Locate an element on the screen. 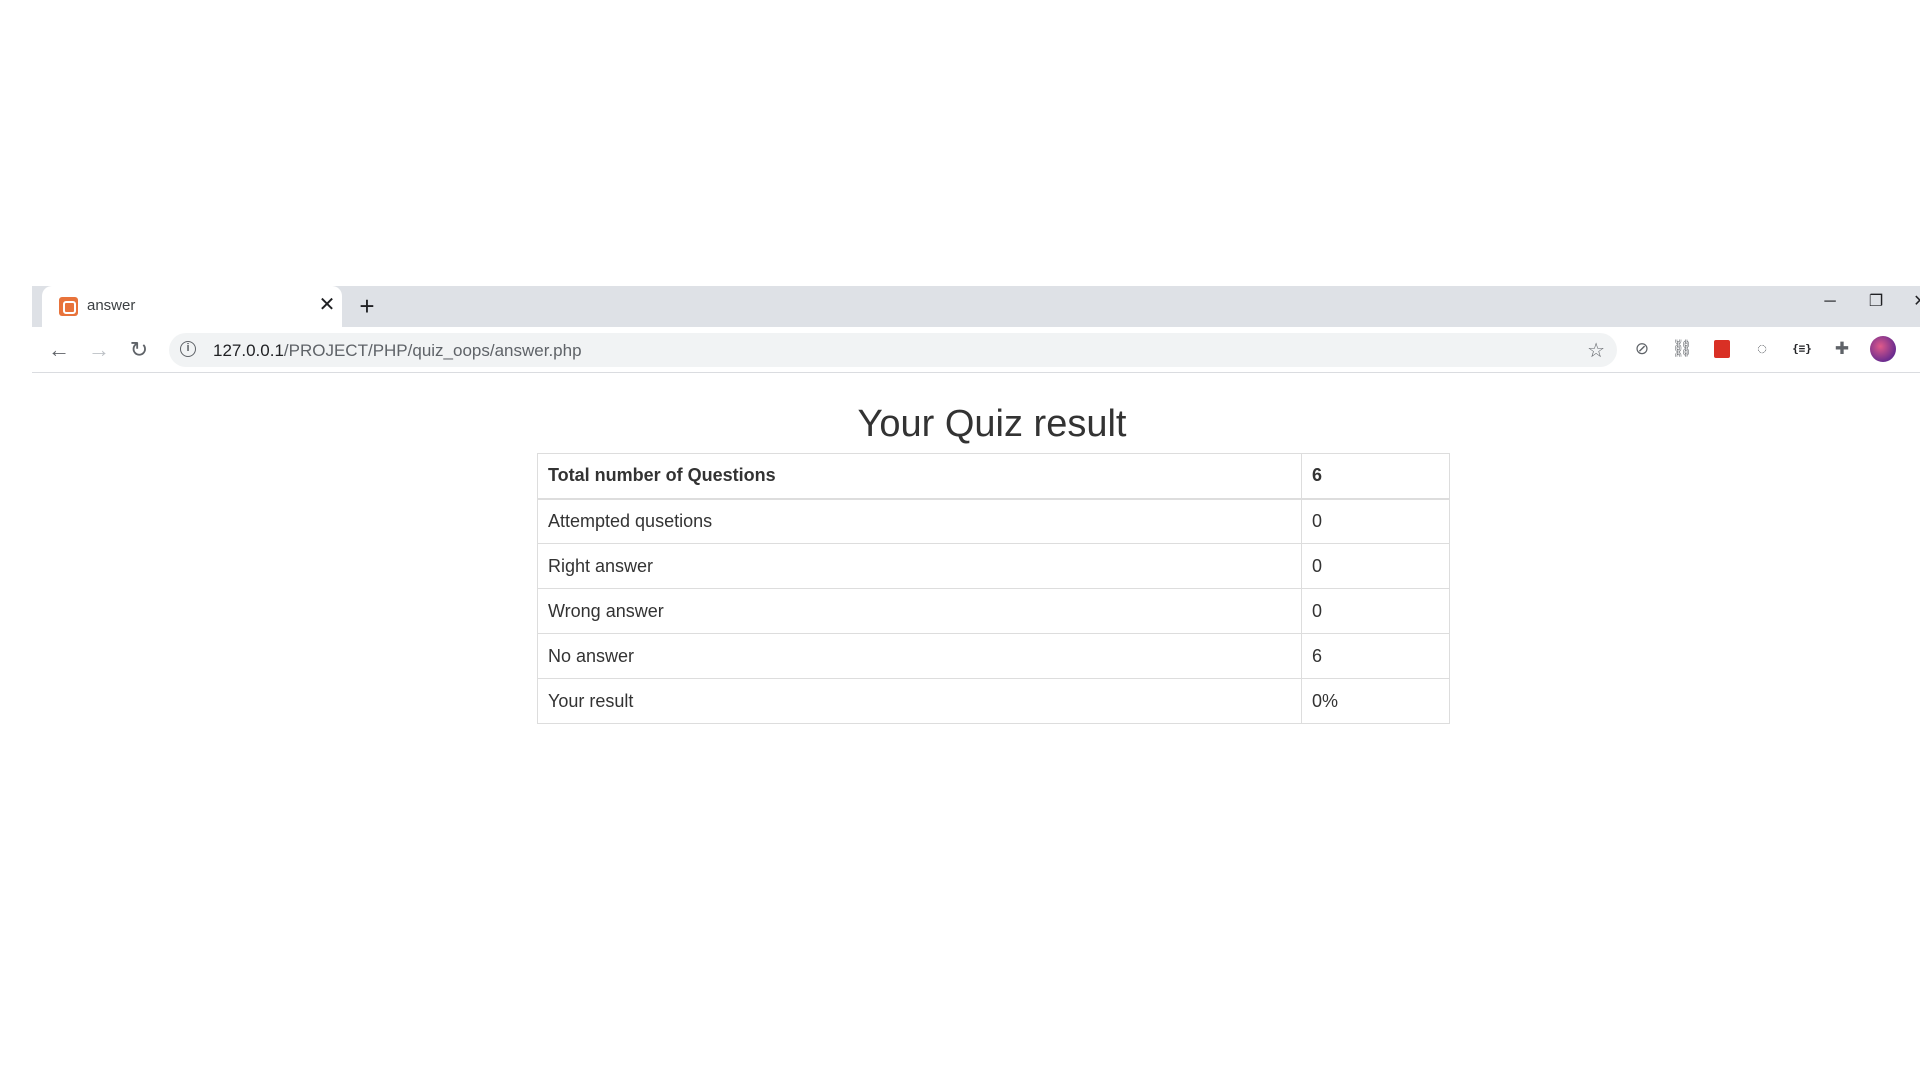 The height and width of the screenshot is (1080, 1920). minimize-icon: ─ is located at coordinates (1830, 302).